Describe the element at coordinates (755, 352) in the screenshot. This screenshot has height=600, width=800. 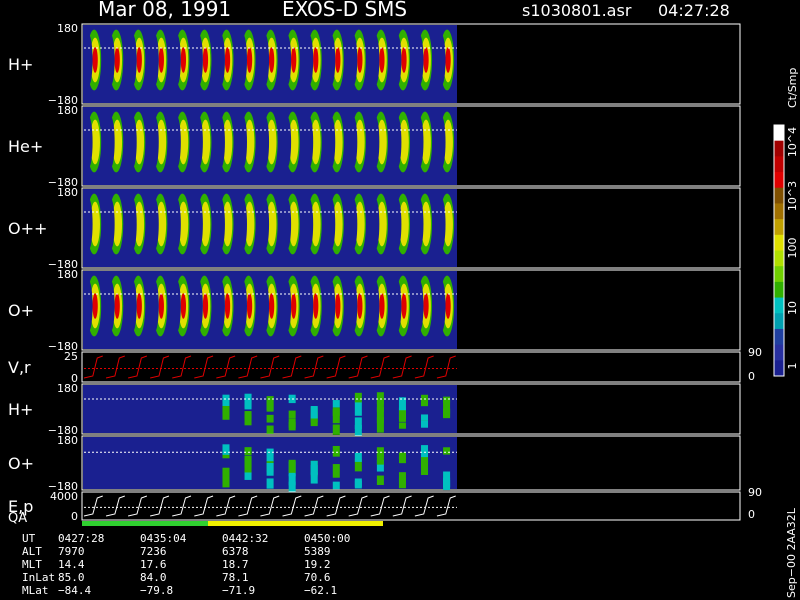
I see `panel-rtick-top: 90` at that location.